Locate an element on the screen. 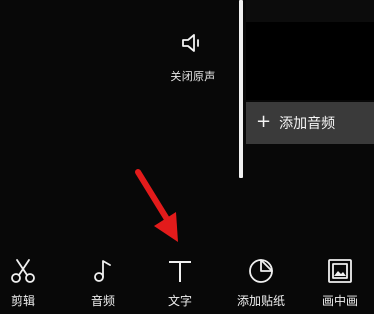  scissors-icon is located at coordinates (23, 271).